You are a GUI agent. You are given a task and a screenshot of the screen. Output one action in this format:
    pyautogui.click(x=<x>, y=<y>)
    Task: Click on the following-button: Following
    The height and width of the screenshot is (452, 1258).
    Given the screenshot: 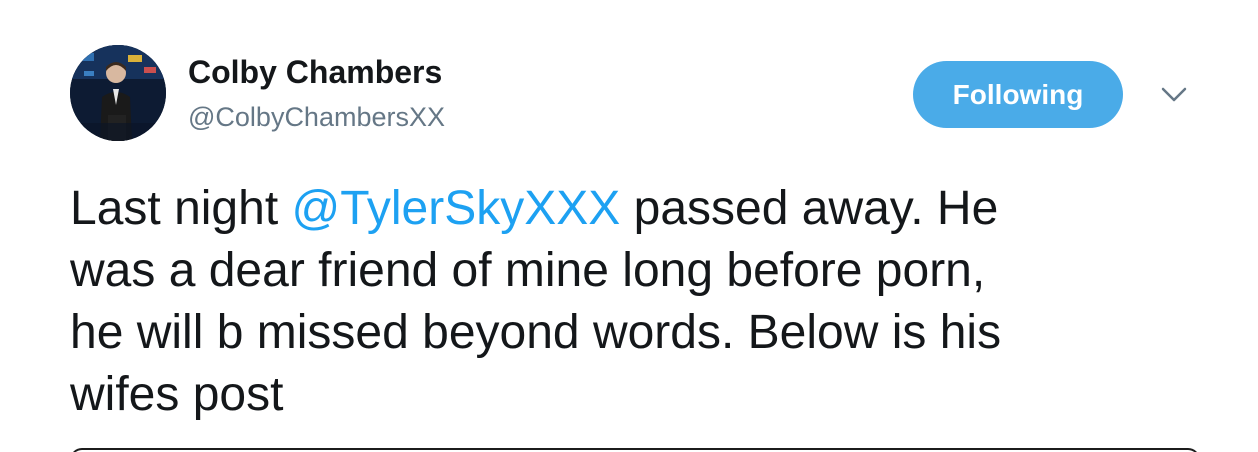 What is the action you would take?
    pyautogui.click(x=1018, y=94)
    